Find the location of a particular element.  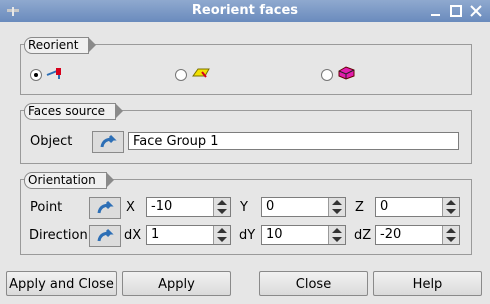

y-label: Y is located at coordinates (244, 207).